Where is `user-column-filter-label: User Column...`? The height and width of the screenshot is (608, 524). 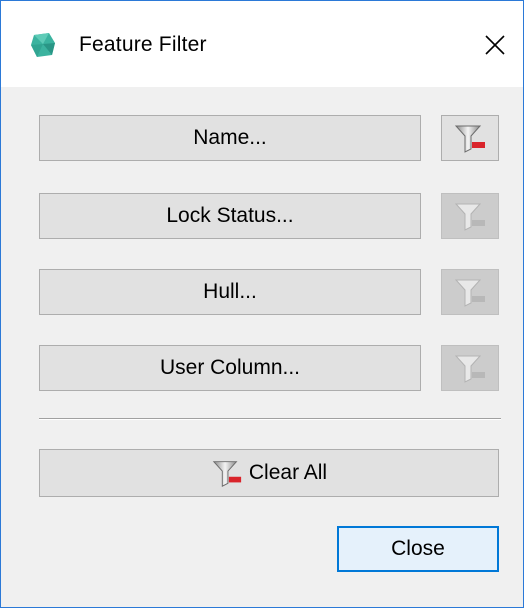 user-column-filter-label: User Column... is located at coordinates (230, 367).